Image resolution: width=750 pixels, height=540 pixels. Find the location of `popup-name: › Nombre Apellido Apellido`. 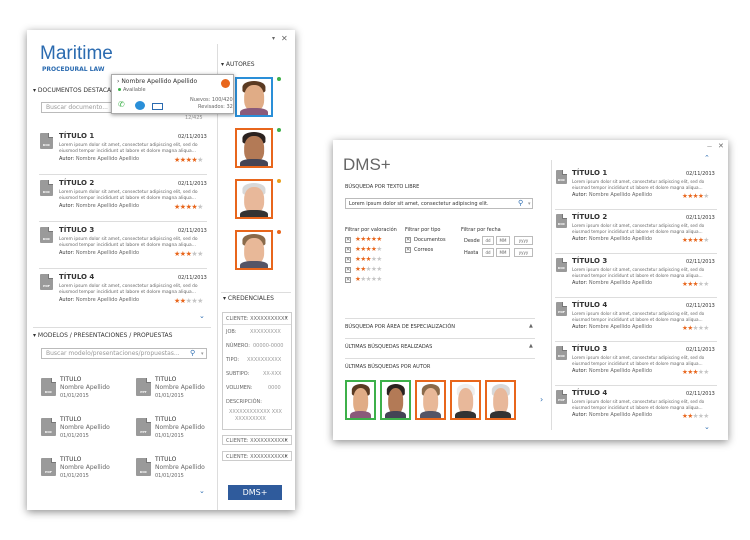

popup-name: › Nombre Apellido Apellido is located at coordinates (157, 82).